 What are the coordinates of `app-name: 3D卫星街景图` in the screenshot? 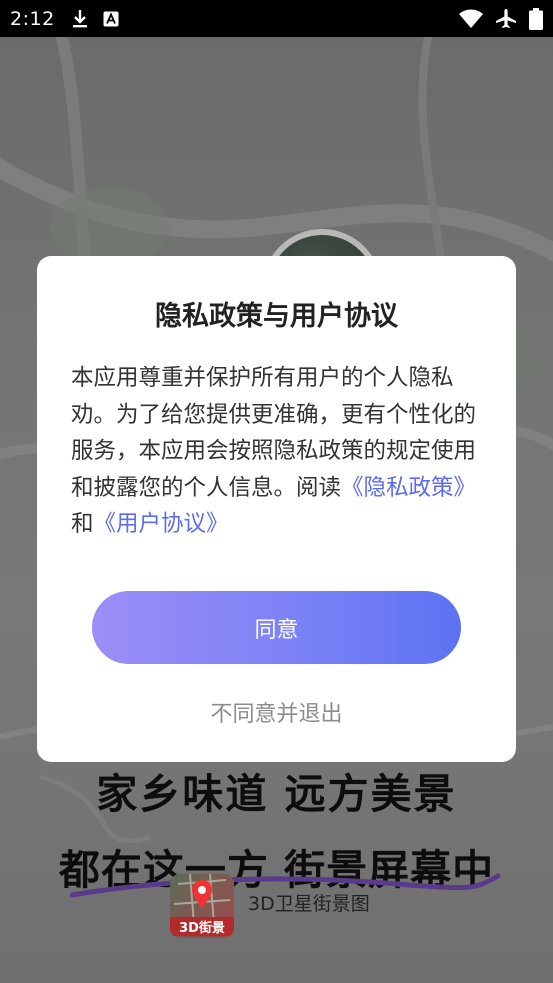 It's located at (309, 903).